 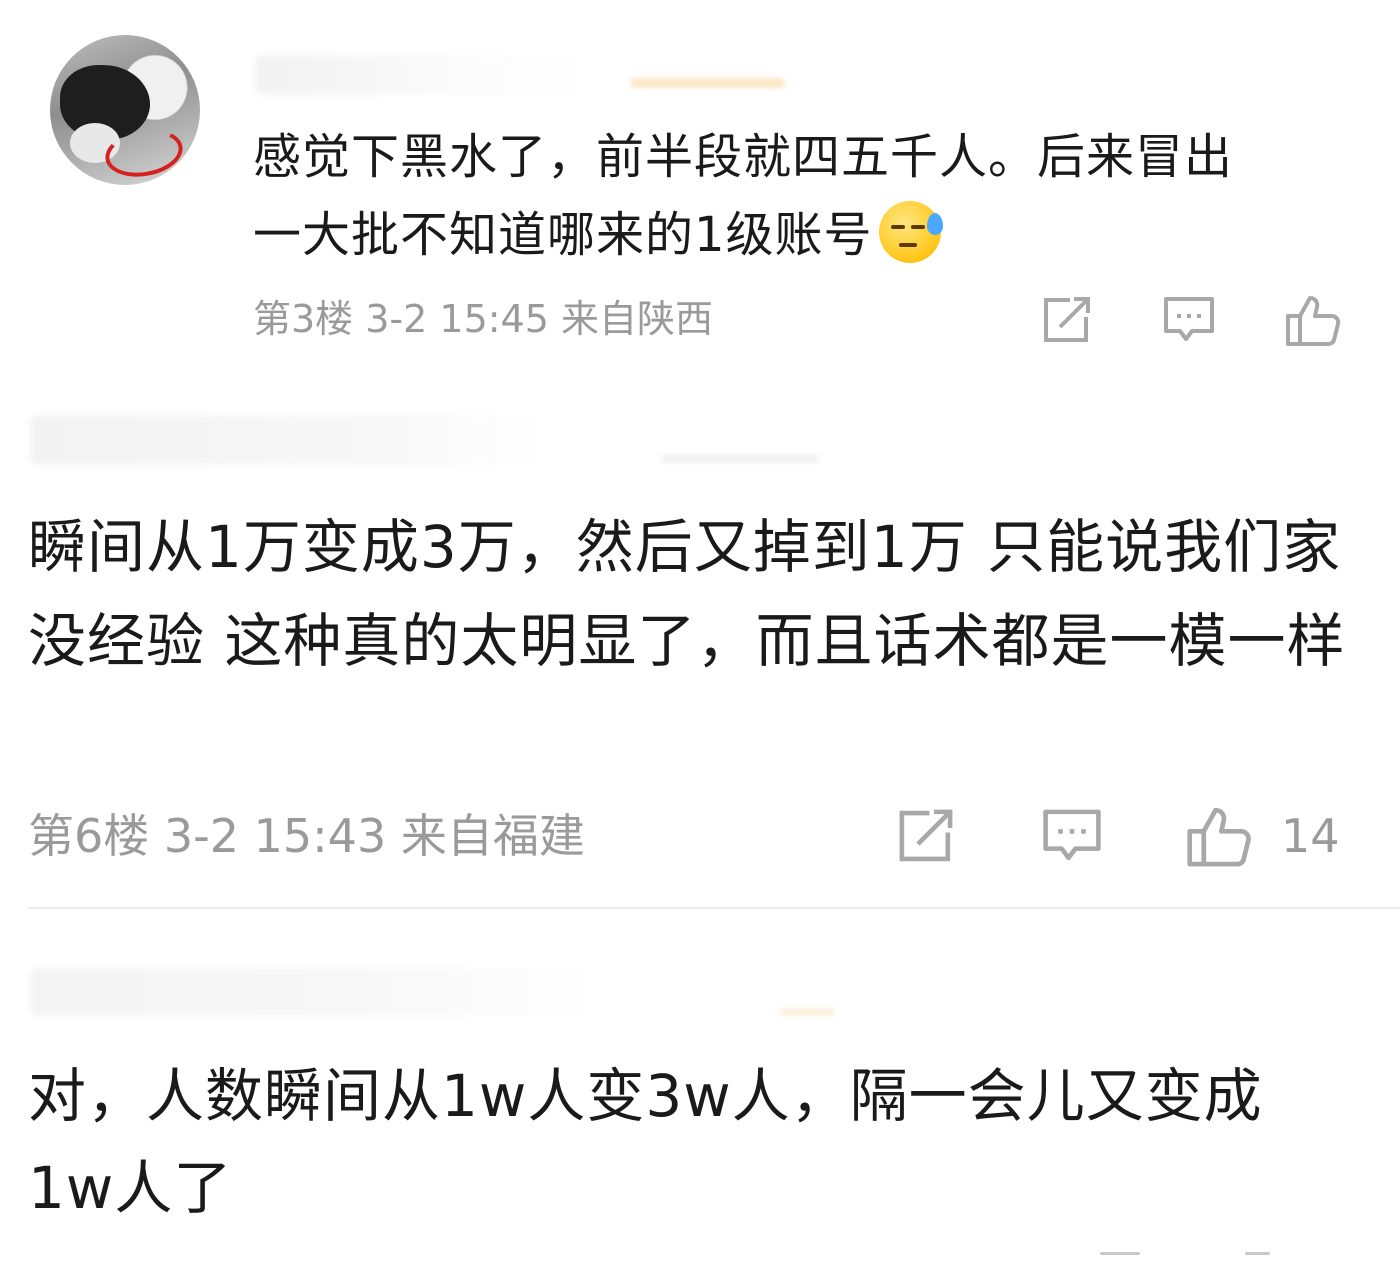 I want to click on avatar, so click(x=125, y=110).